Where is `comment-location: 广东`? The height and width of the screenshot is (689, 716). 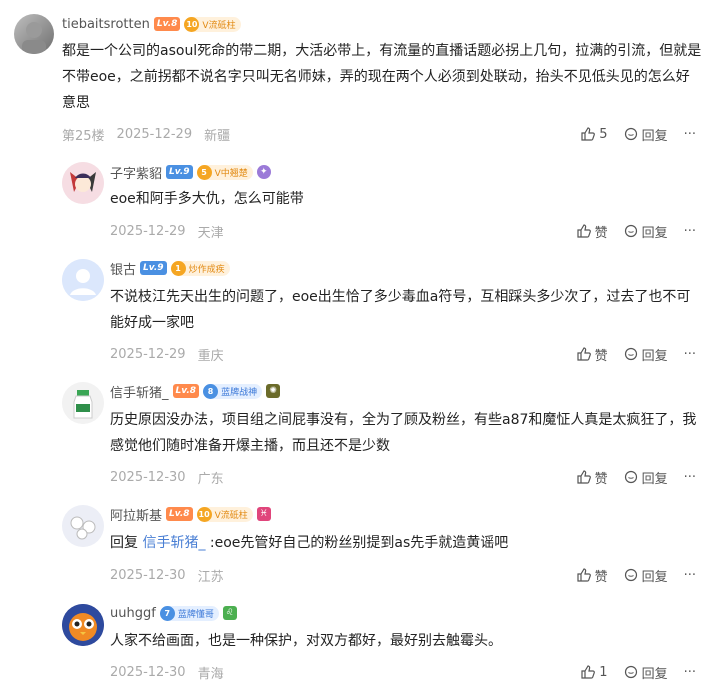 comment-location: 广东 is located at coordinates (210, 479).